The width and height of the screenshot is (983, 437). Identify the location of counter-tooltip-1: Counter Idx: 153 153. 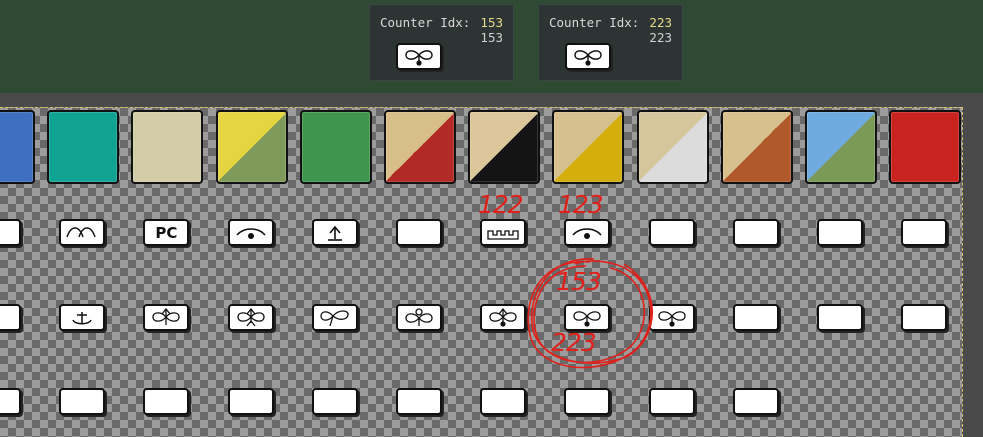
(441, 42).